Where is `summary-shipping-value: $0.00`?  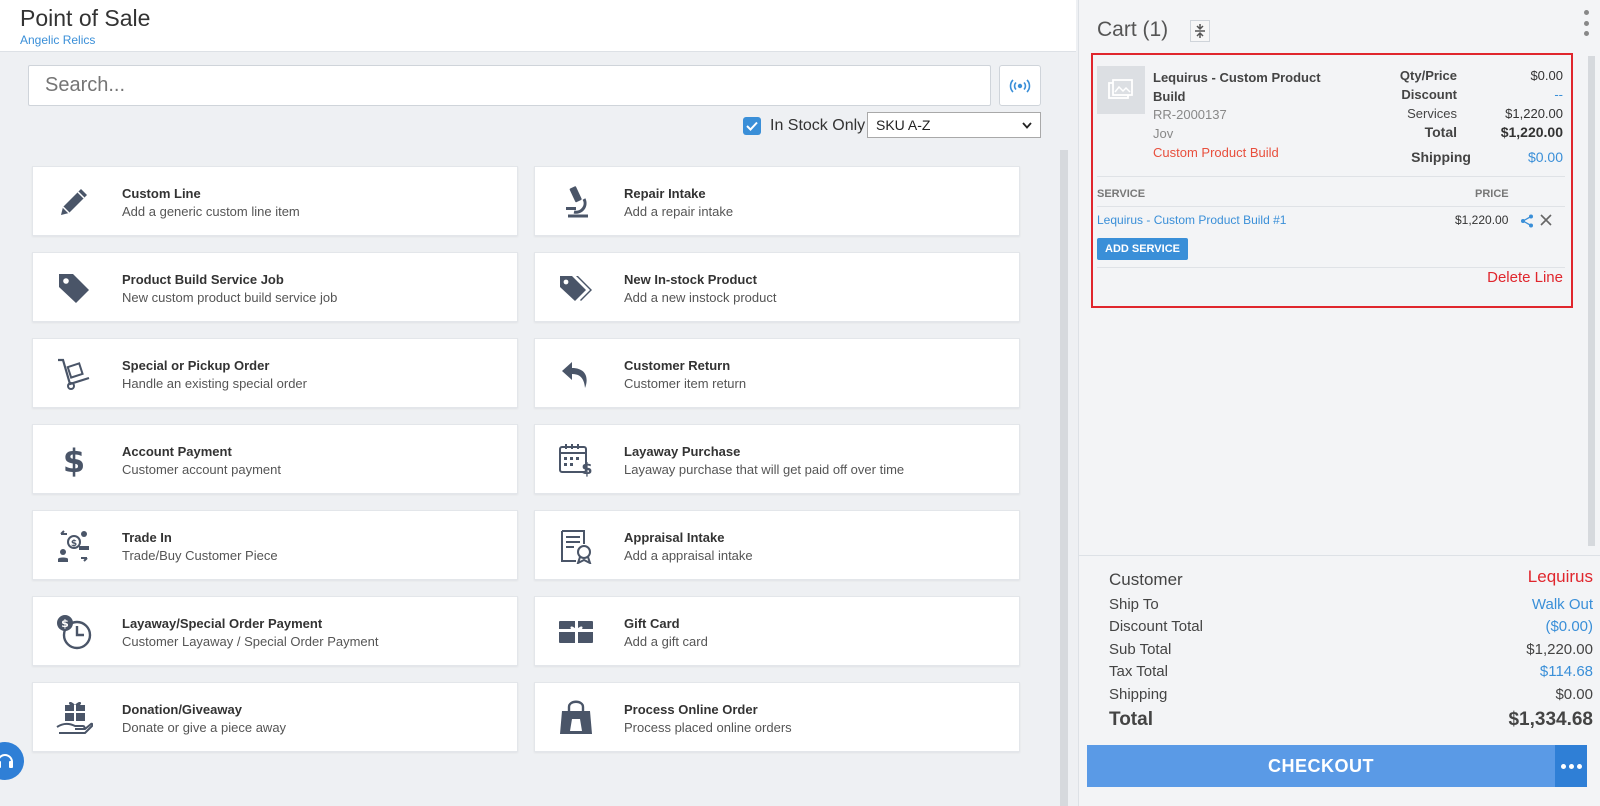
summary-shipping-value: $0.00 is located at coordinates (1574, 694).